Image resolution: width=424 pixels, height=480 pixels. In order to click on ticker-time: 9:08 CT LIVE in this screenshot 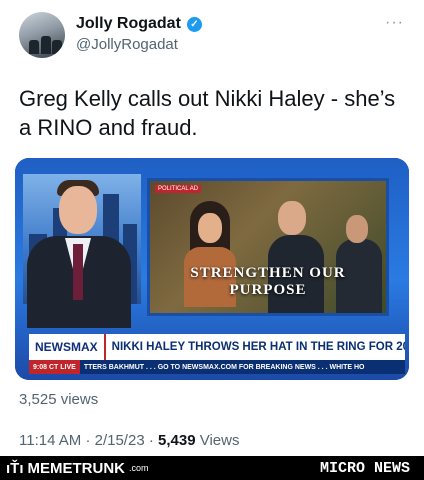, I will do `click(54, 367)`.